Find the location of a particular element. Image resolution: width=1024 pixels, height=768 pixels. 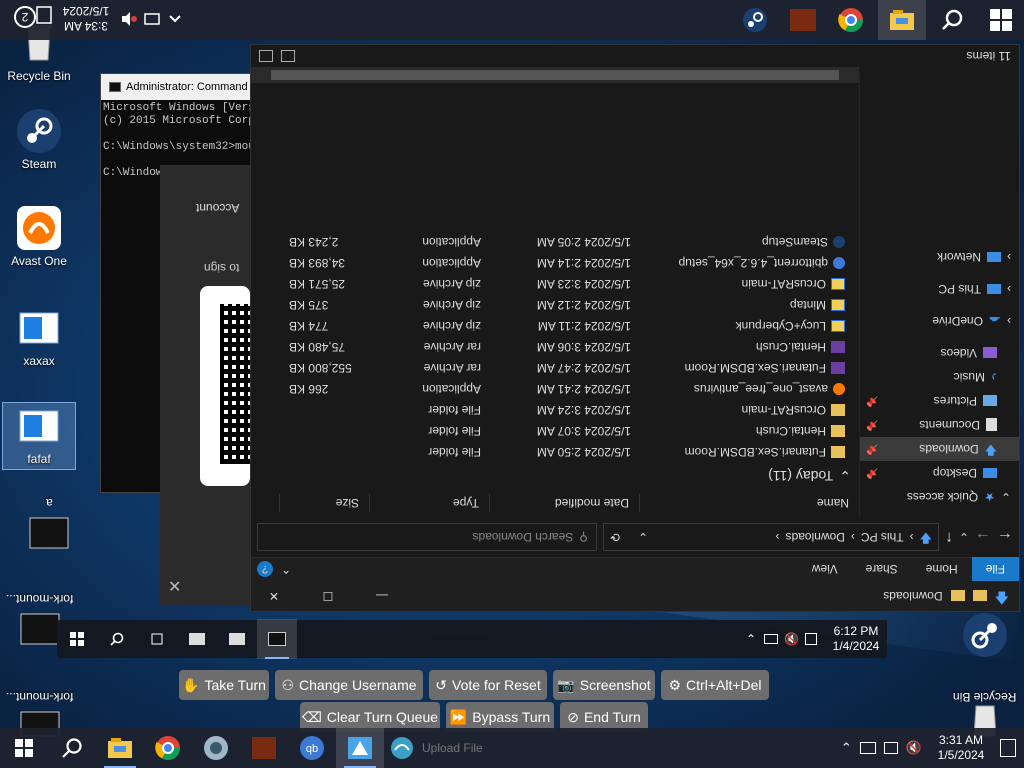

up-arrow-icon: 🡅 is located at coordinates (1002, 596).